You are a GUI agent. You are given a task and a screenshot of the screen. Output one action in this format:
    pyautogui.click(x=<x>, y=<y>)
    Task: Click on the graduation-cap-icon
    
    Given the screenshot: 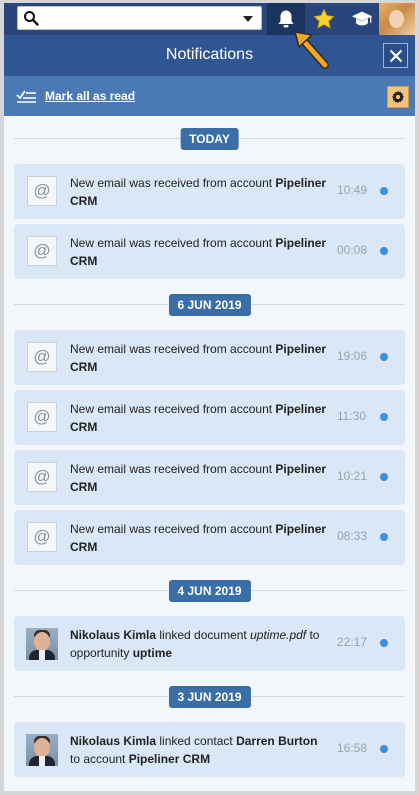 What is the action you would take?
    pyautogui.click(x=362, y=18)
    